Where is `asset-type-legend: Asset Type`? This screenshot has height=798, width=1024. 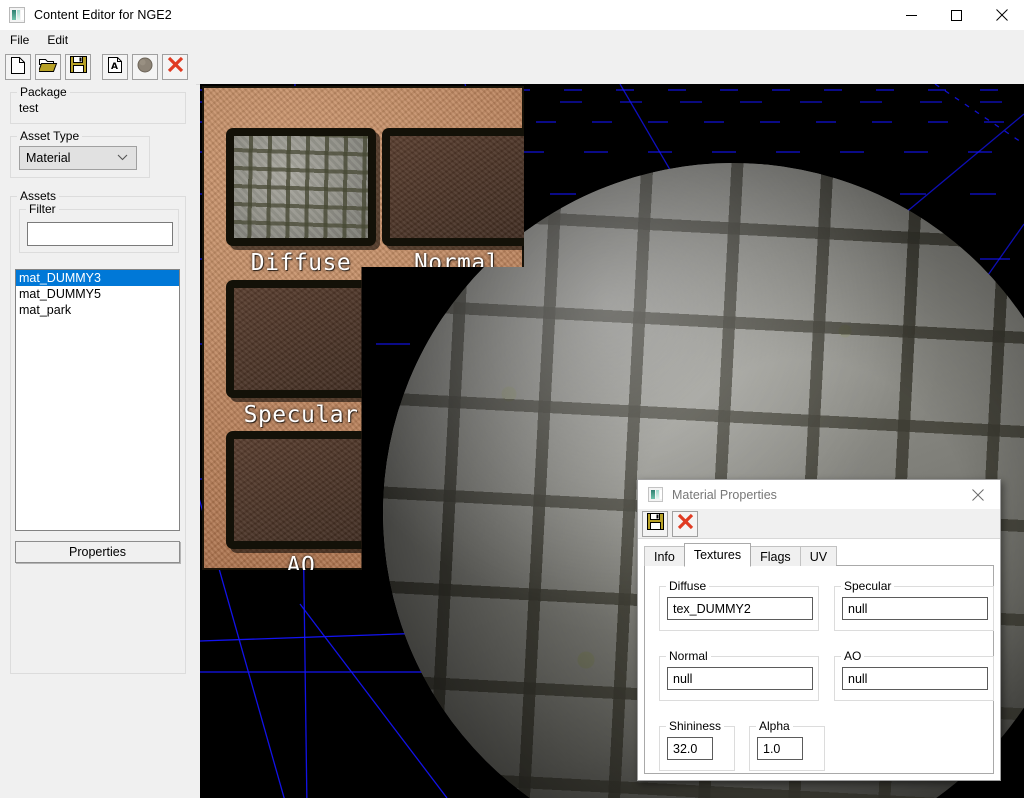
asset-type-legend: Asset Type is located at coordinates (50, 136).